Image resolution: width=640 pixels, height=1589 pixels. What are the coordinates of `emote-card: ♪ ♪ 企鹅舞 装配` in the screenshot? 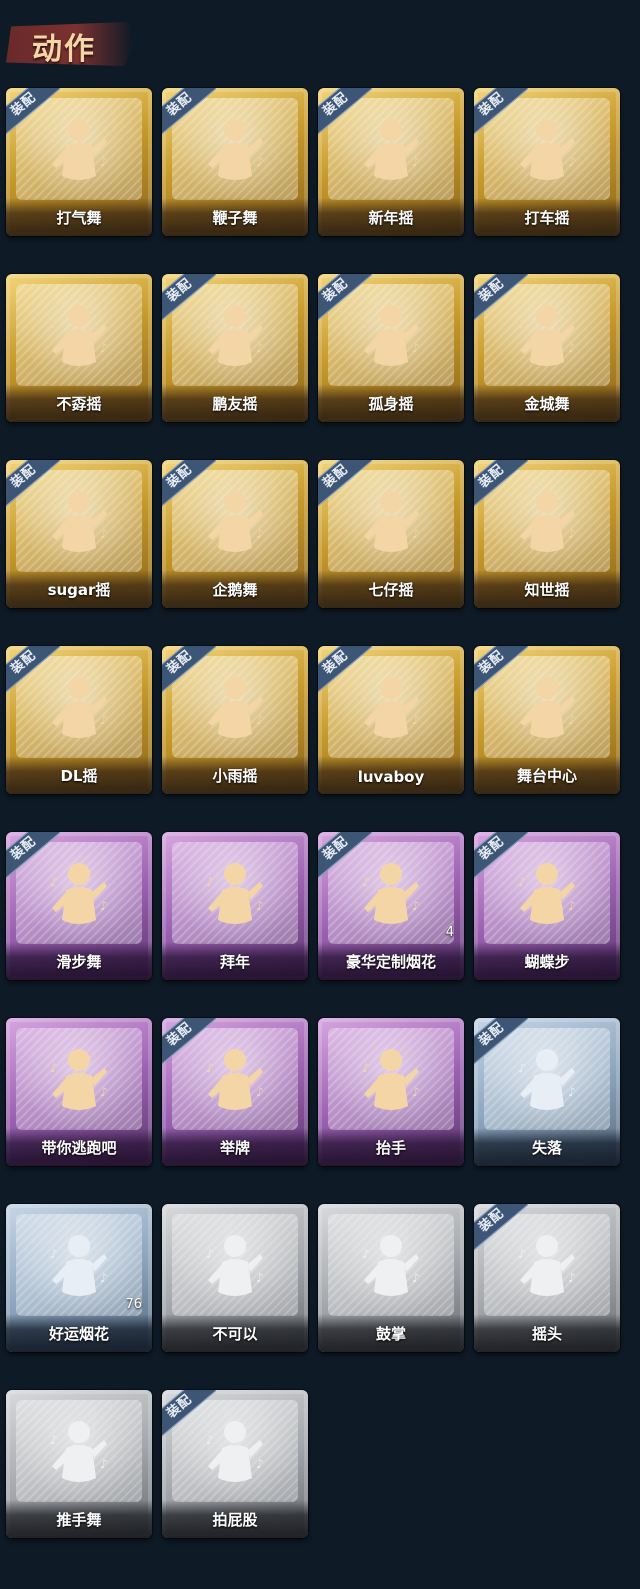 It's located at (235, 534).